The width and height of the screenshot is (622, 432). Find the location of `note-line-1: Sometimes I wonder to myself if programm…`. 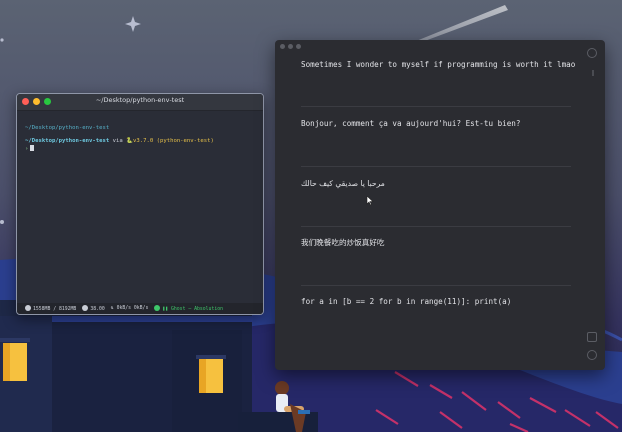

note-line-1: Sometimes I wonder to myself if programm… is located at coordinates (438, 64).